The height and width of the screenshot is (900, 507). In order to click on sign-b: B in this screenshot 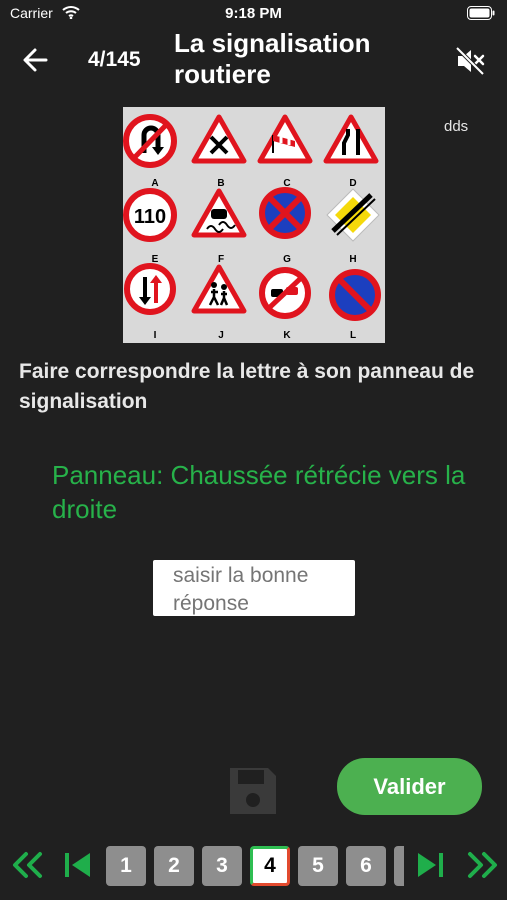, I will do `click(221, 150)`.